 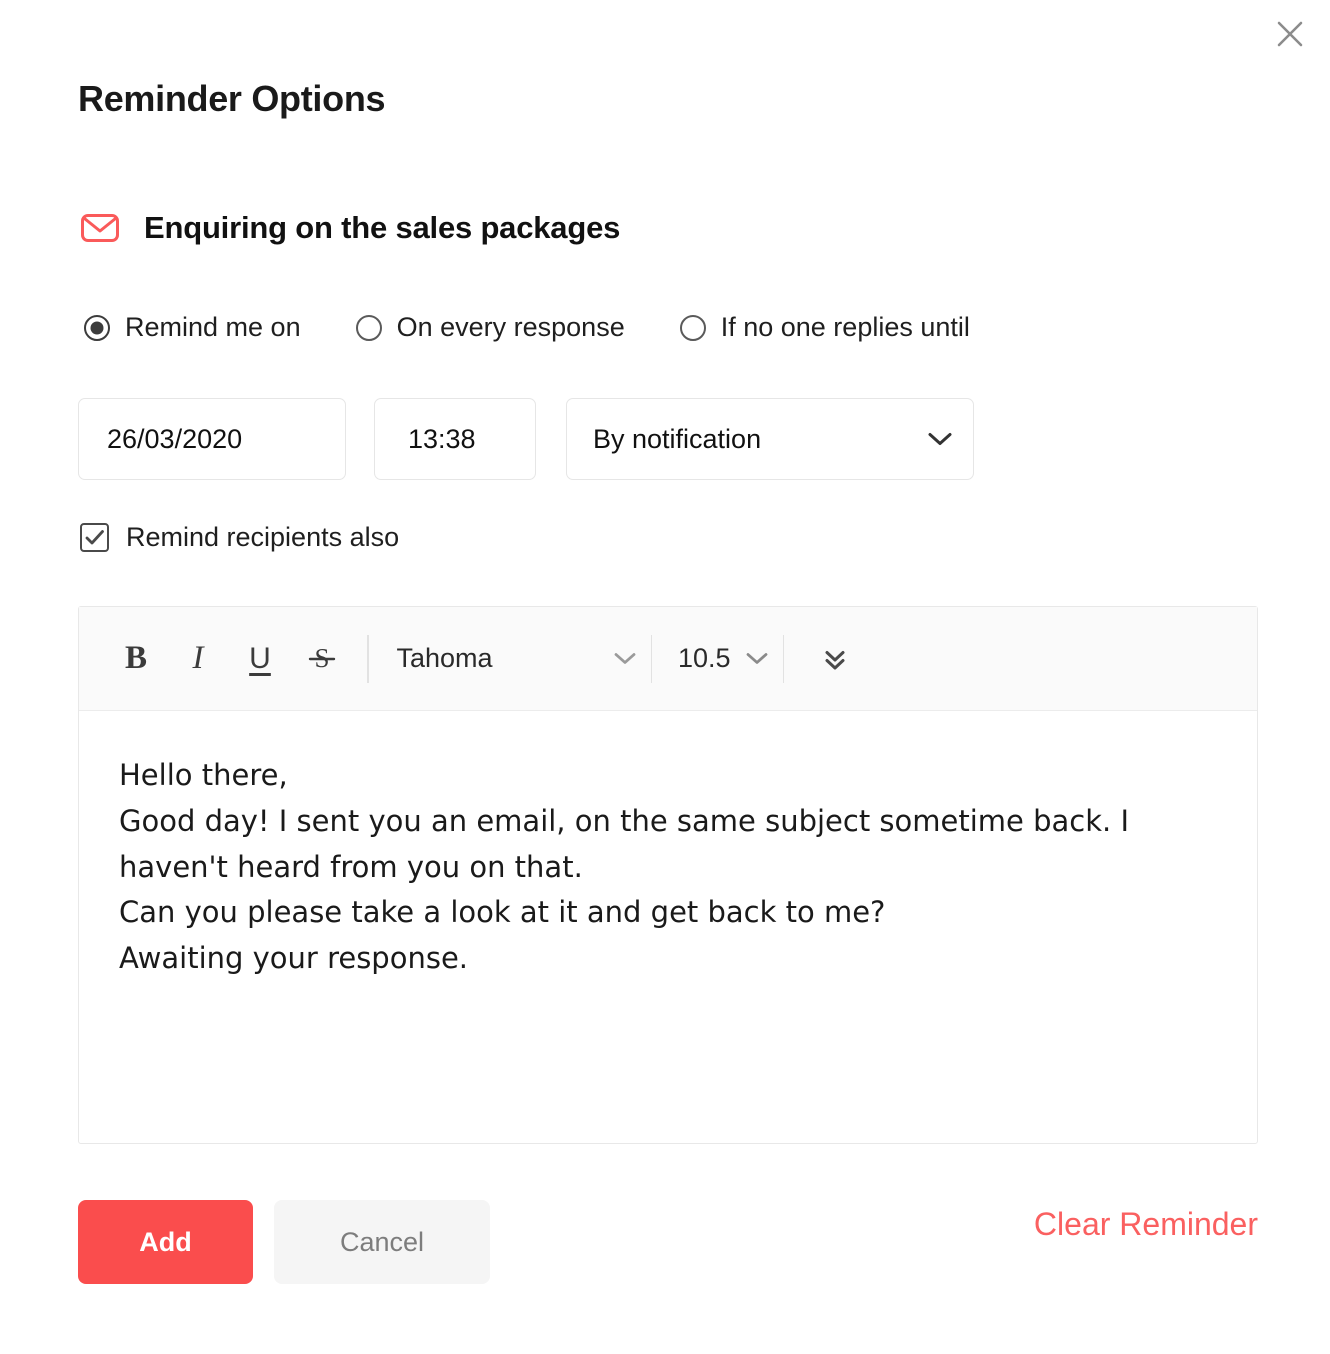 What do you see at coordinates (213, 327) in the screenshot?
I see `radio-label-remind-me-on: Remind me on` at bounding box center [213, 327].